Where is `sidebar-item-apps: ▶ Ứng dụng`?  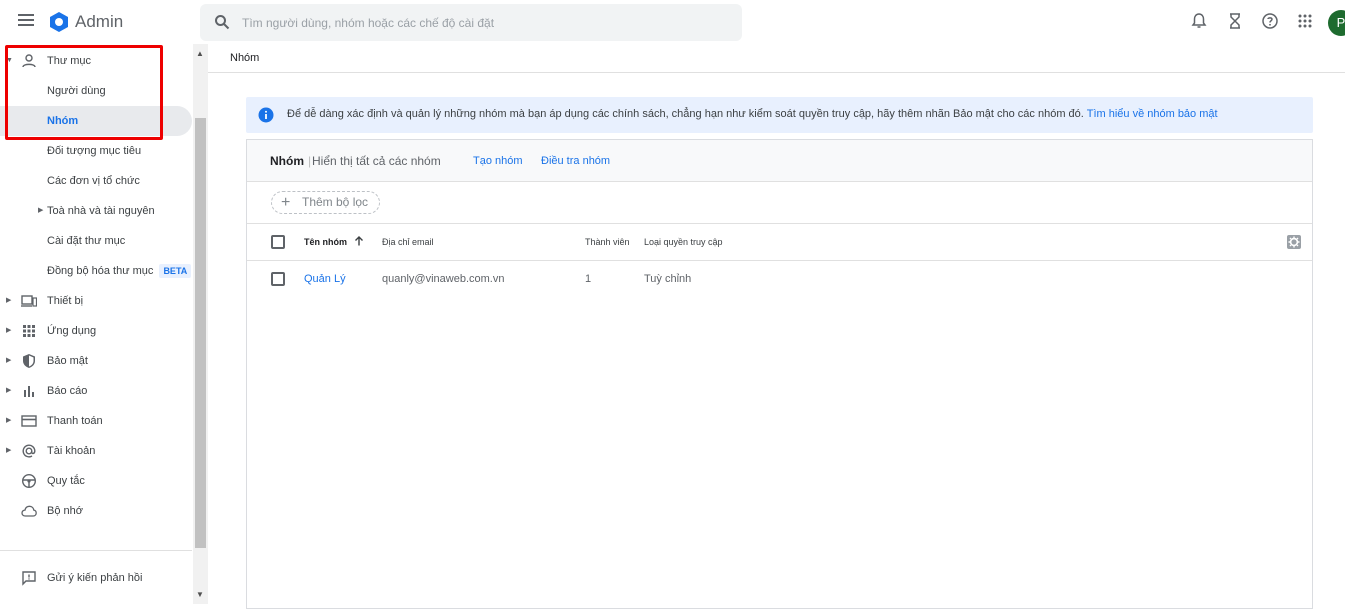 sidebar-item-apps: ▶ Ứng dụng is located at coordinates (96, 331).